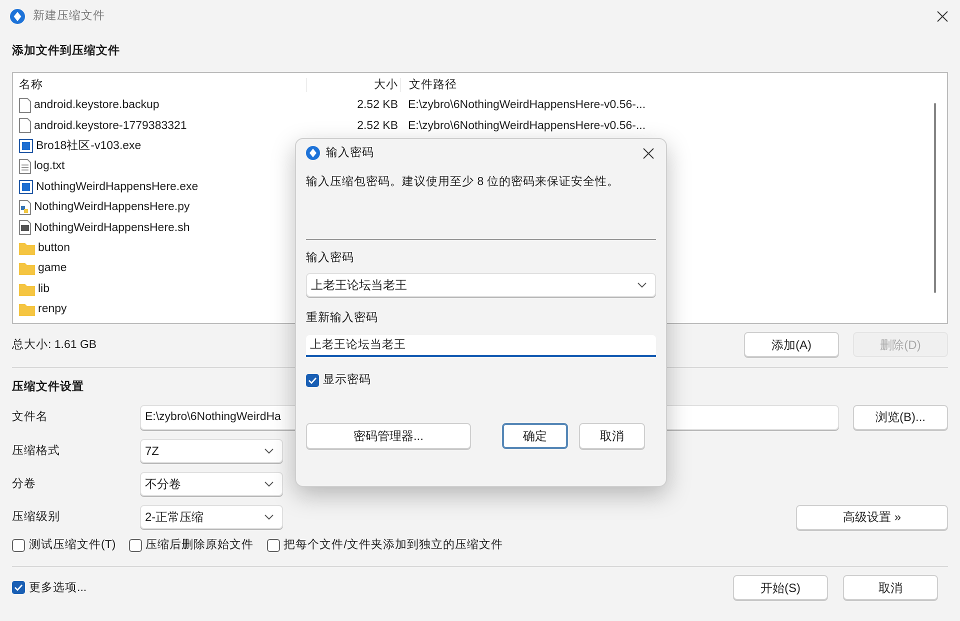  I want to click on file-name: lib, so click(44, 289).